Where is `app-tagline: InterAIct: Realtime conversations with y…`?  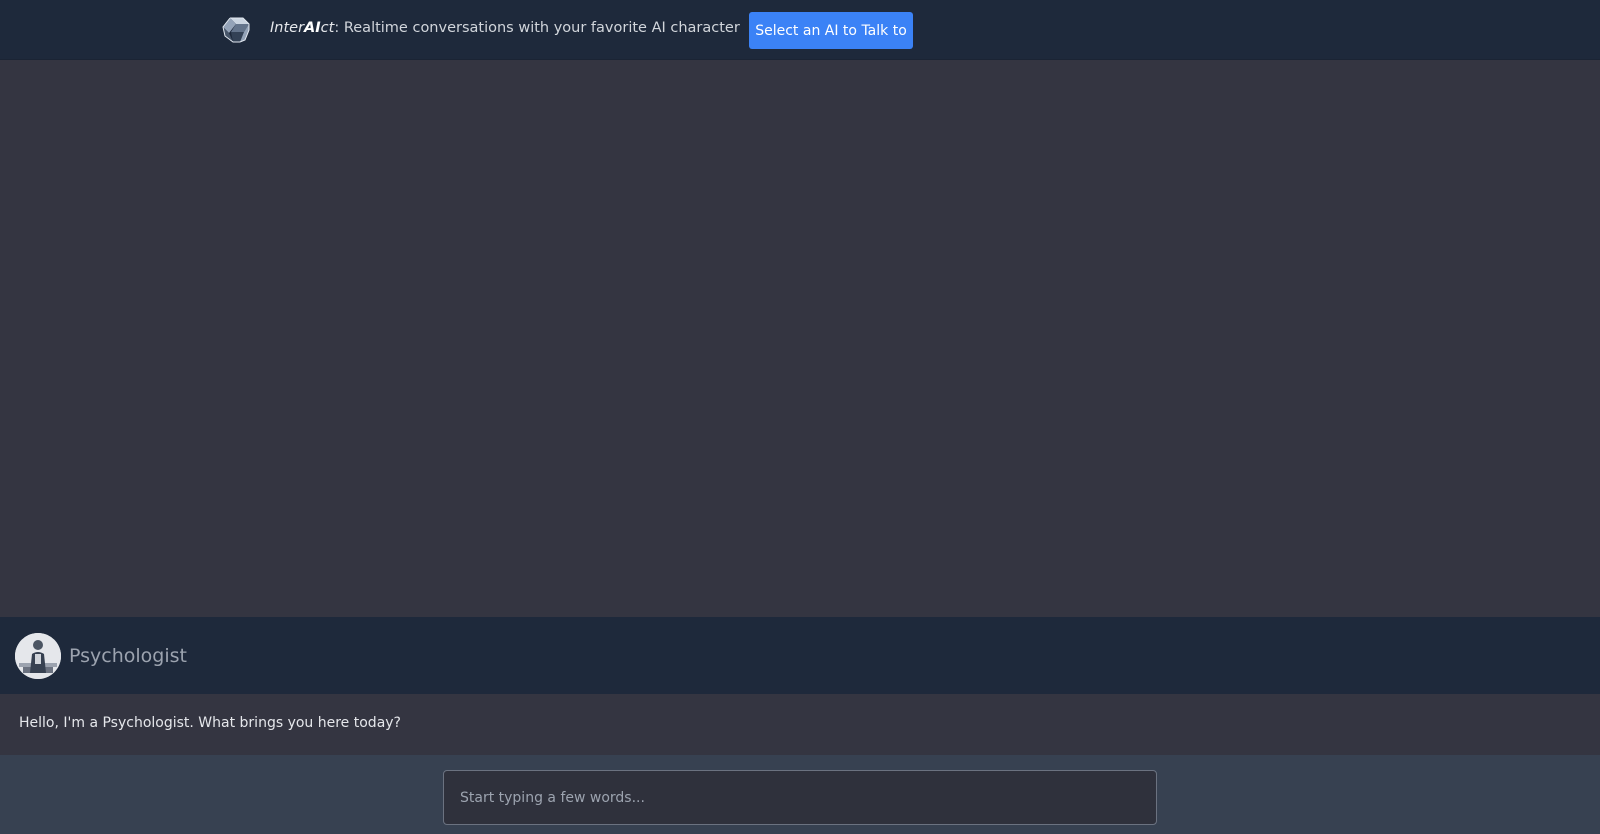 app-tagline: InterAIct: Realtime conversations with y… is located at coordinates (505, 28).